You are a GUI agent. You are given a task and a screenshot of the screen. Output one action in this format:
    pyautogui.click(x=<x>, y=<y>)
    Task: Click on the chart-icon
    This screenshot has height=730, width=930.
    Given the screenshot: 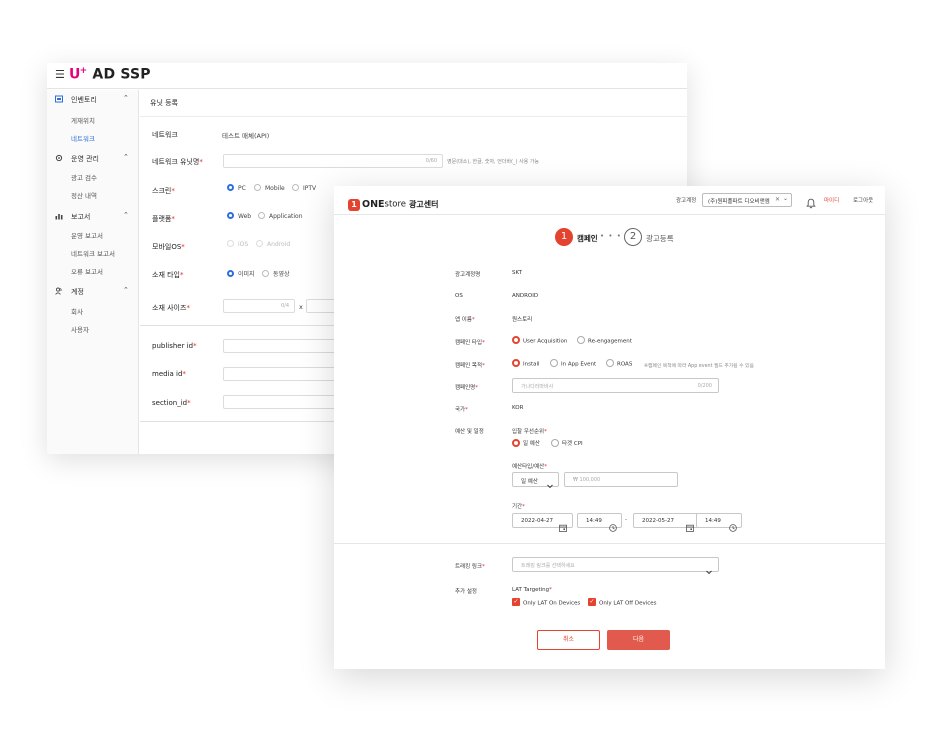 What is the action you would take?
    pyautogui.click(x=59, y=216)
    